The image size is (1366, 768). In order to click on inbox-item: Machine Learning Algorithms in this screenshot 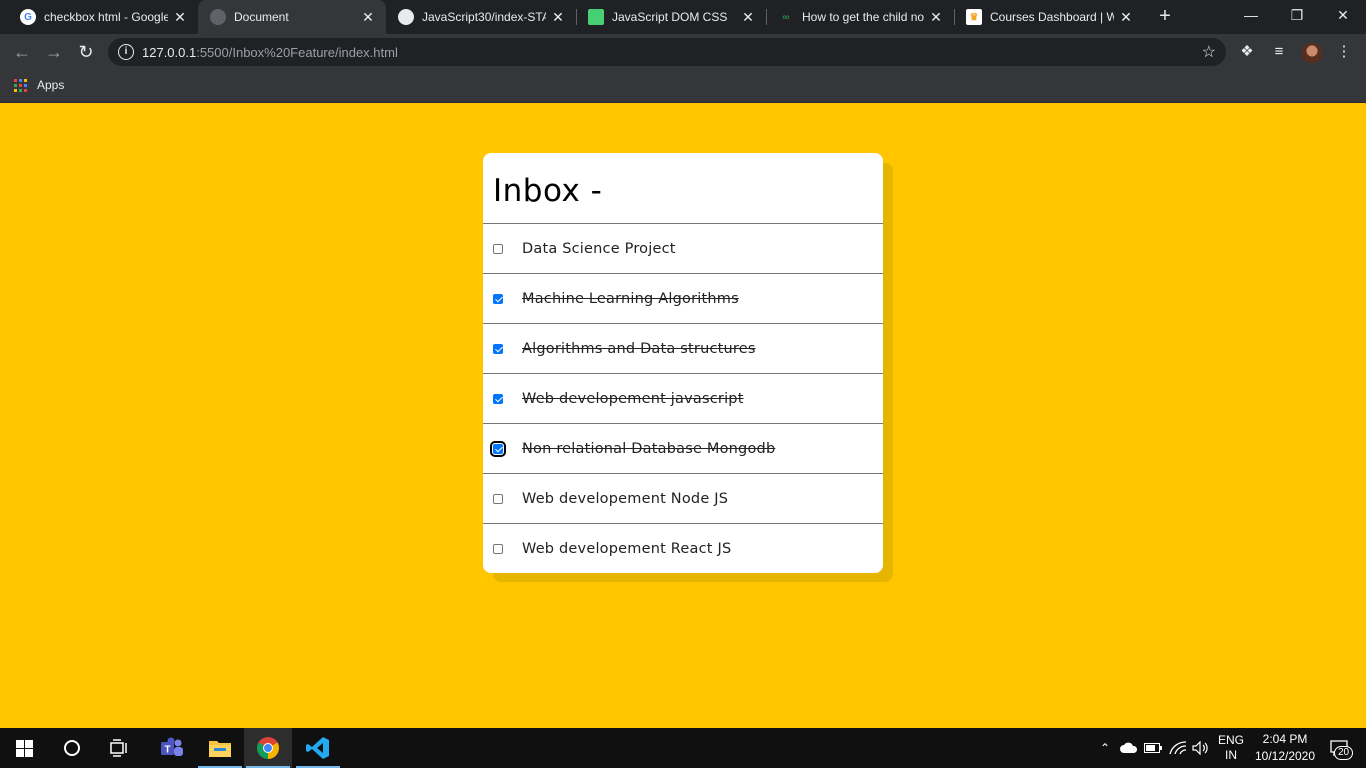, I will do `click(683, 298)`.